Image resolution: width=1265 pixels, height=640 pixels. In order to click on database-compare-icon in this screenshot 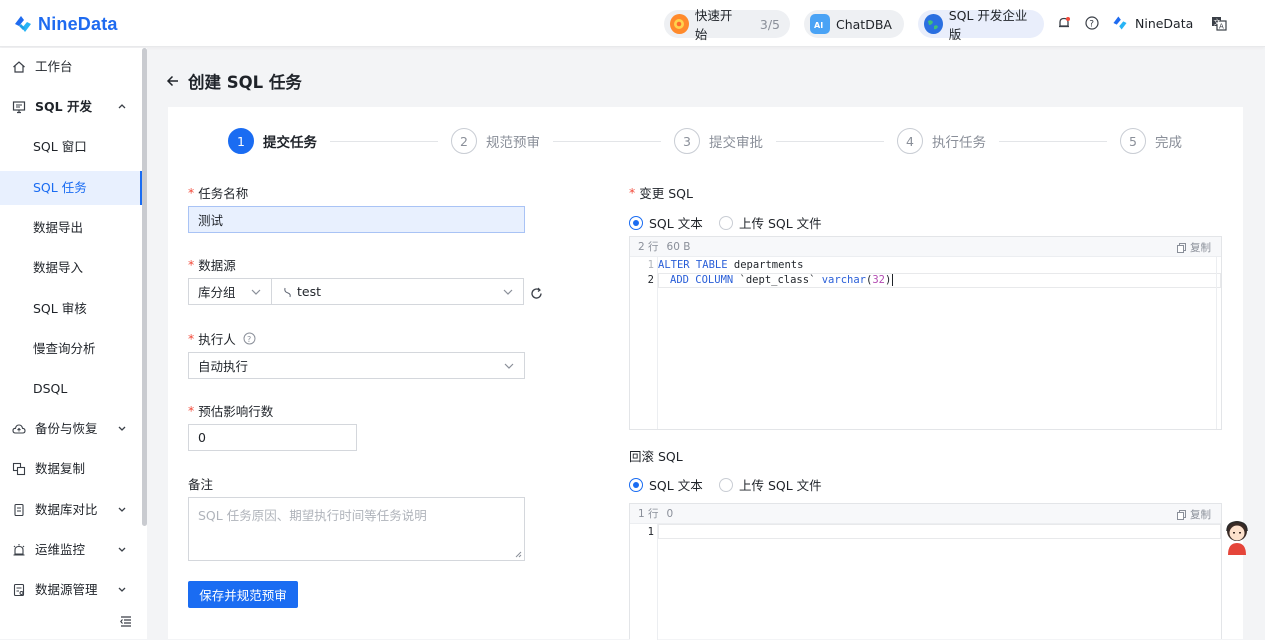, I will do `click(19, 510)`.